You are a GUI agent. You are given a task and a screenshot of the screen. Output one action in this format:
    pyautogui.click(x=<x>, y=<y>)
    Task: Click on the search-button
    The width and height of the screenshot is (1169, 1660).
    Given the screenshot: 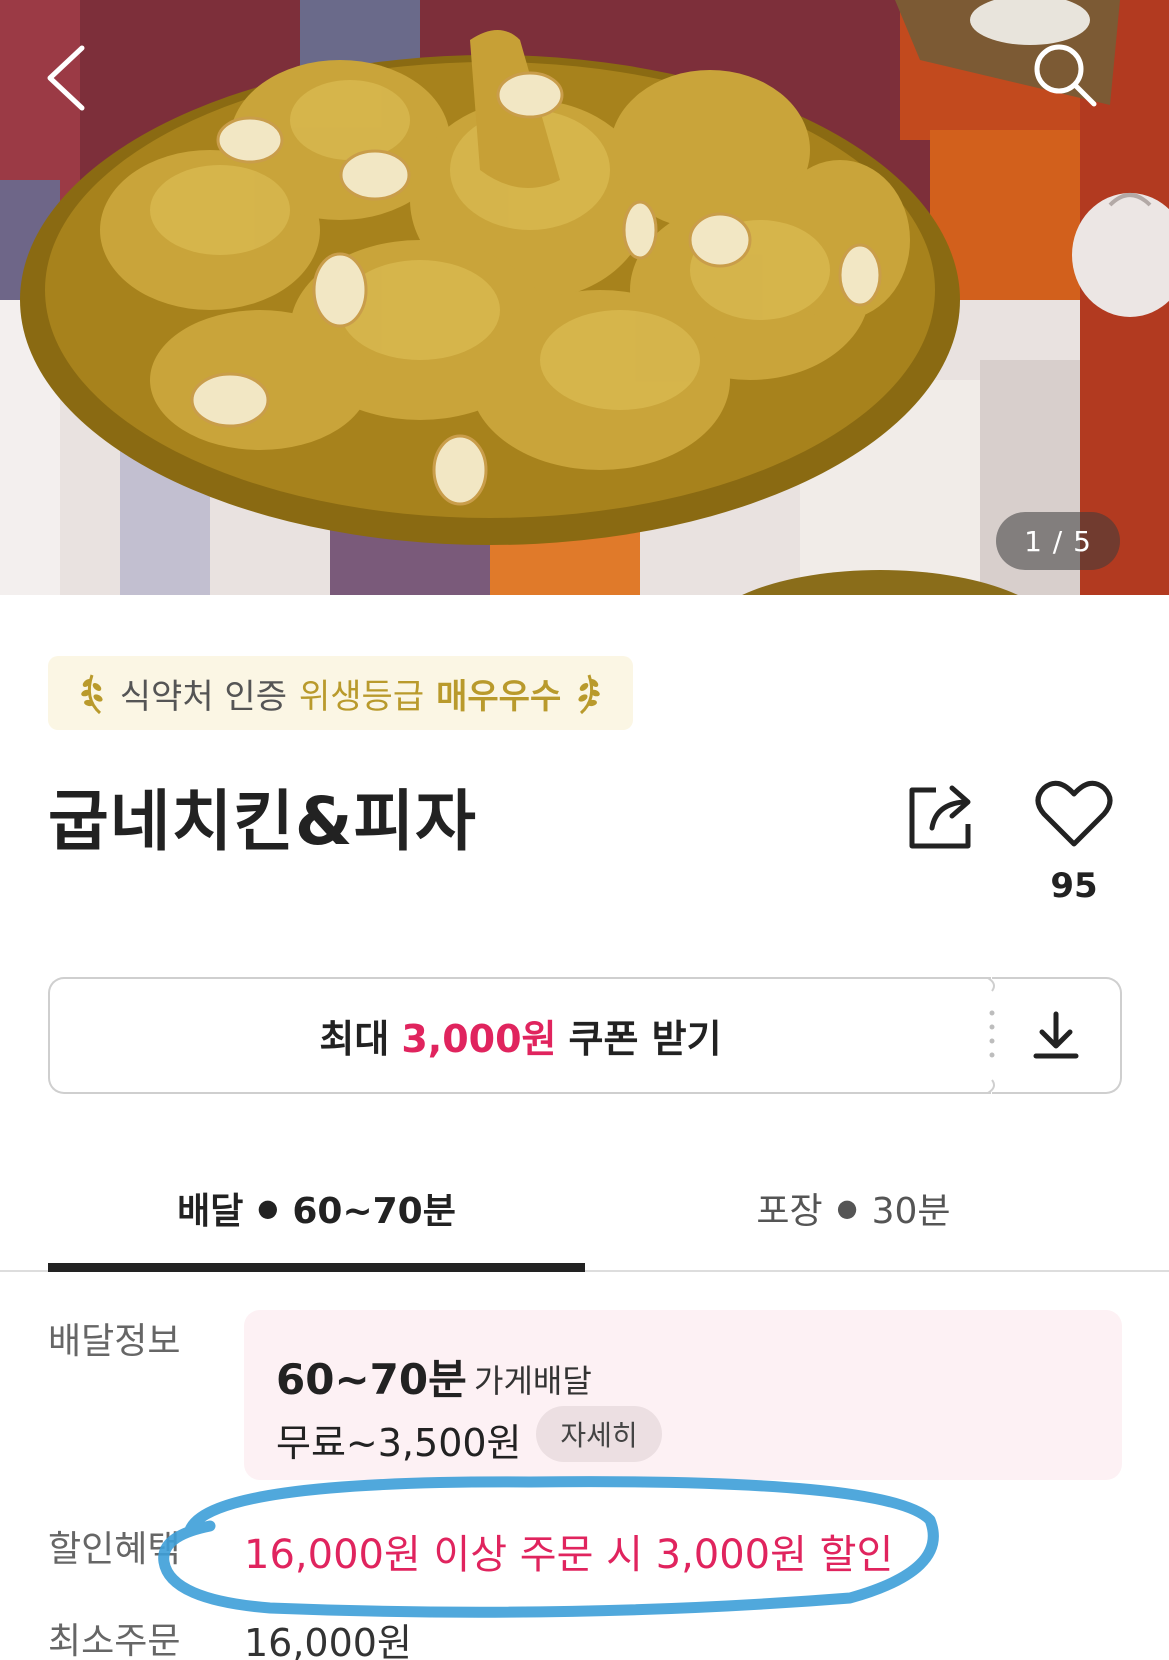 What is the action you would take?
    pyautogui.click(x=1077, y=87)
    